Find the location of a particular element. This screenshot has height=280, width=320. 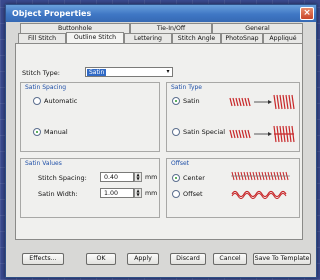

stitch-type-label: Stitch Type: is located at coordinates (41, 73).